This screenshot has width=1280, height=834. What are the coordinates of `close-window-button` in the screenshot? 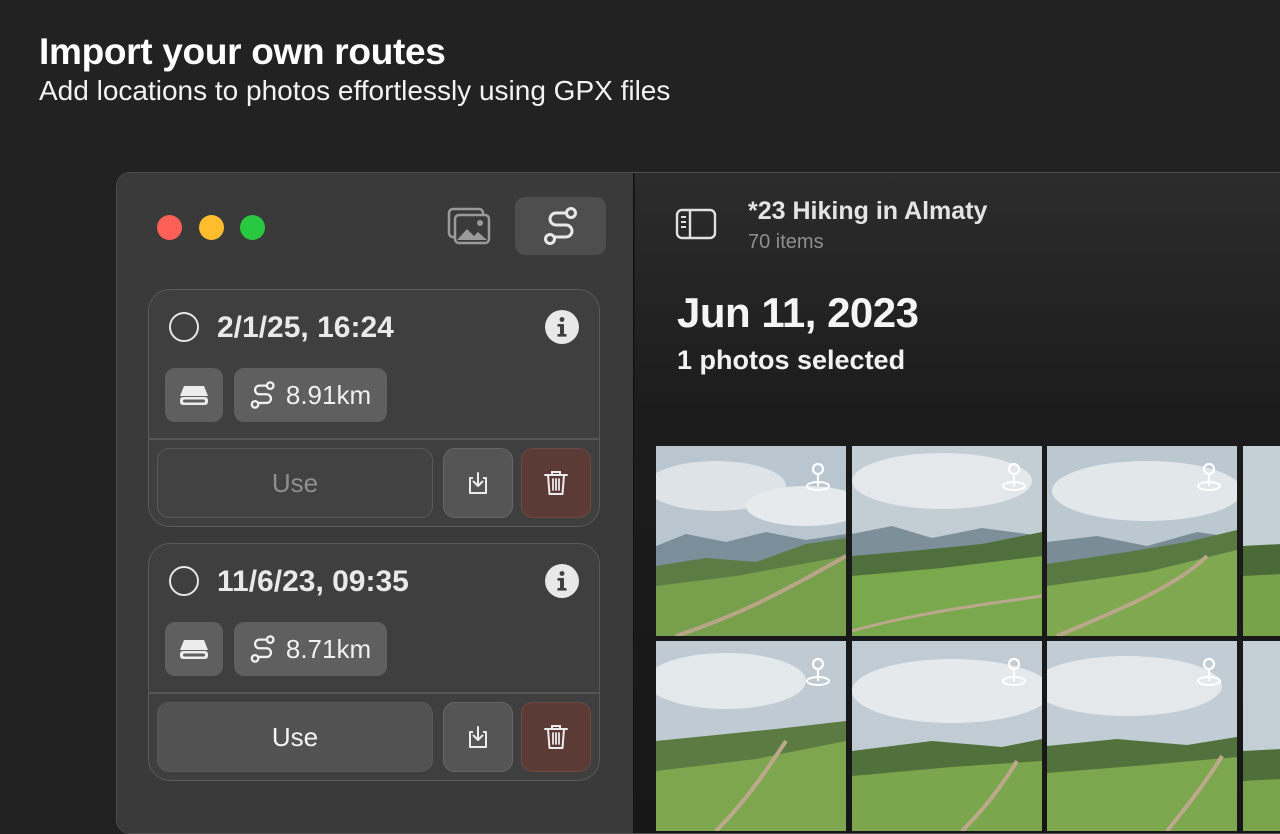 It's located at (169, 227).